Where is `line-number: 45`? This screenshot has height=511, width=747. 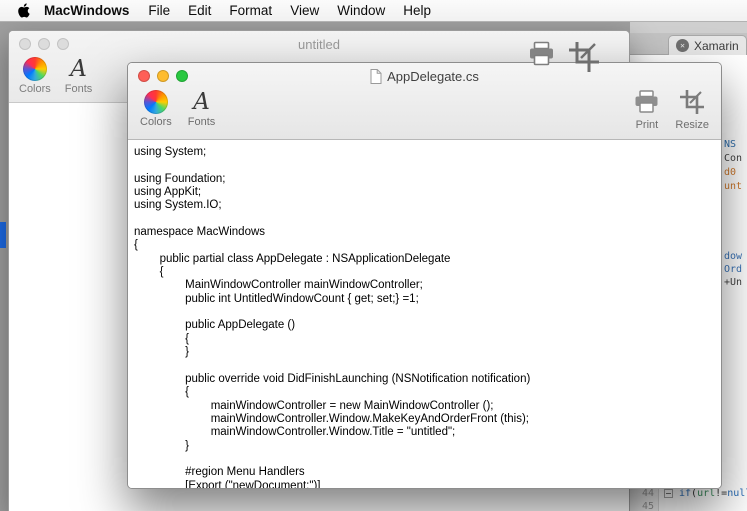 line-number: 45 is located at coordinates (647, 506).